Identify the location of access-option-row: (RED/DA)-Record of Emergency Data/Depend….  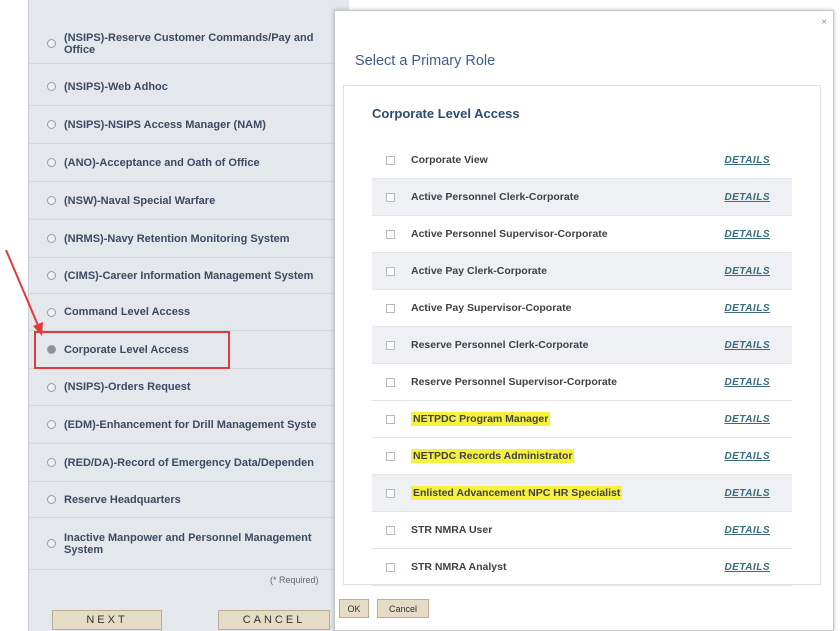
(189, 463).